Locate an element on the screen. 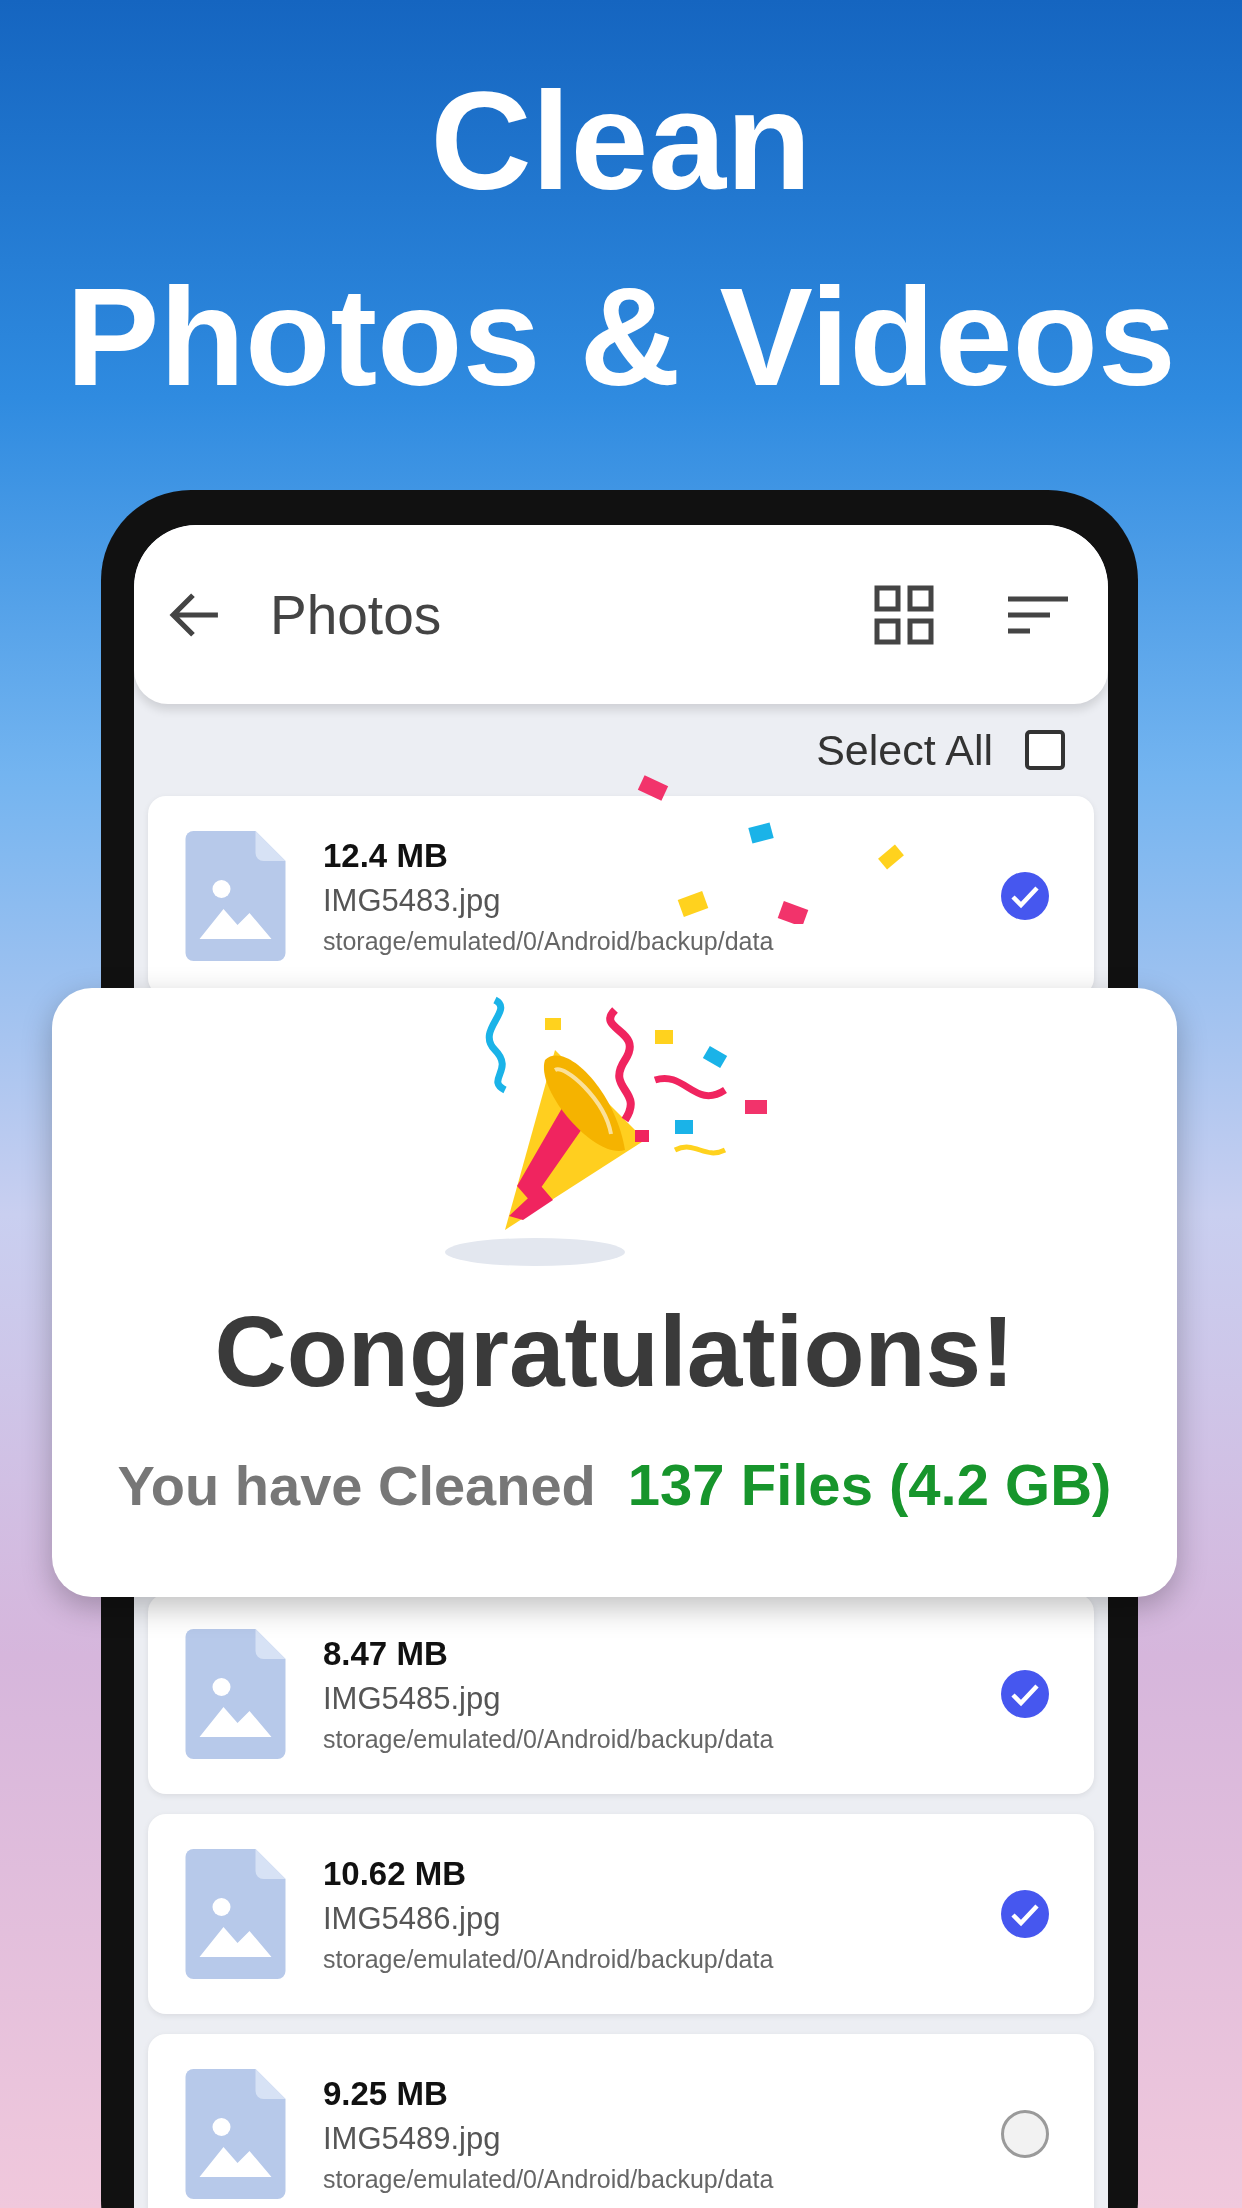  file-card: 9.25 MB IMG5489.jpg storage/emulated/0/Android/backup/data is located at coordinates (621, 2121).